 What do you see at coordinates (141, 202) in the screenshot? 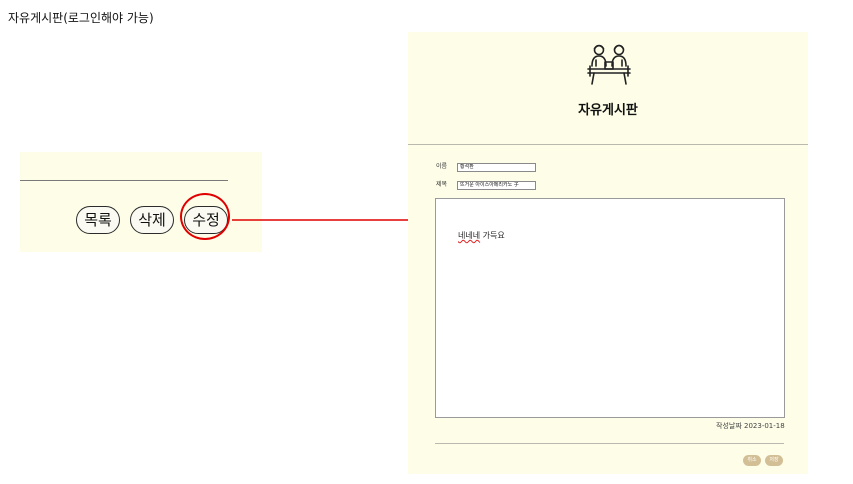
I see `post-actions-snippet: 목록 삭제 수정` at bounding box center [141, 202].